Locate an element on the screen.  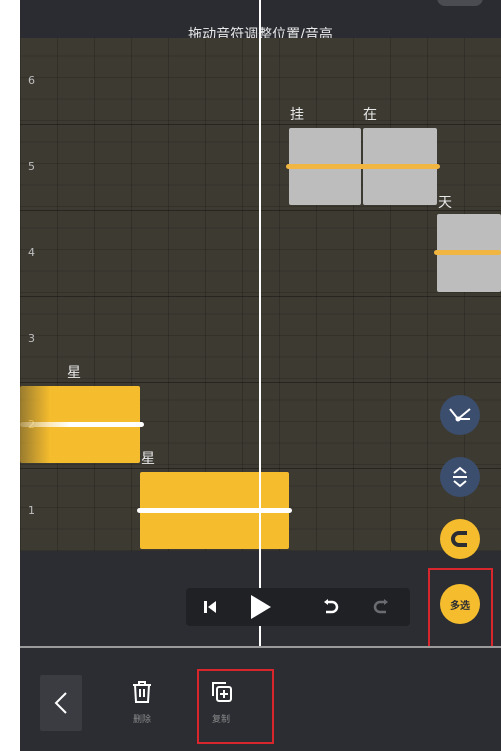
redo-button is located at coordinates (382, 607).